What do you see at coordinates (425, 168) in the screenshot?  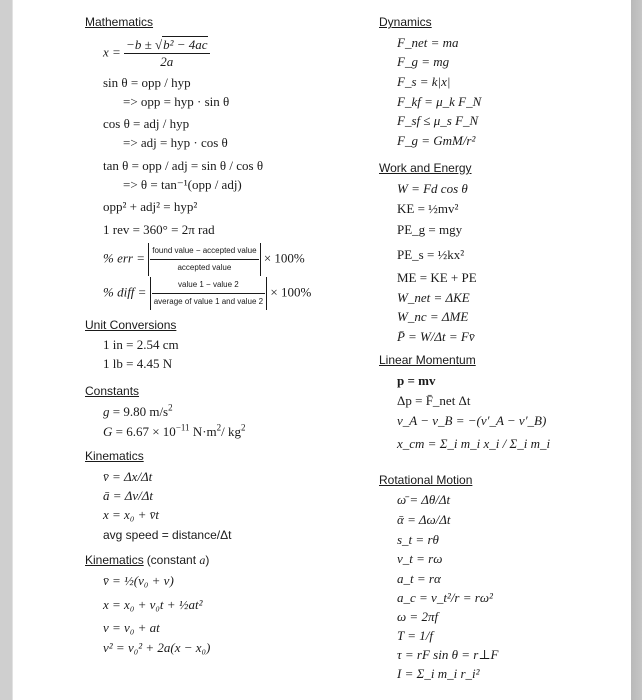 I see `heading-work-energy: Work and Energy` at bounding box center [425, 168].